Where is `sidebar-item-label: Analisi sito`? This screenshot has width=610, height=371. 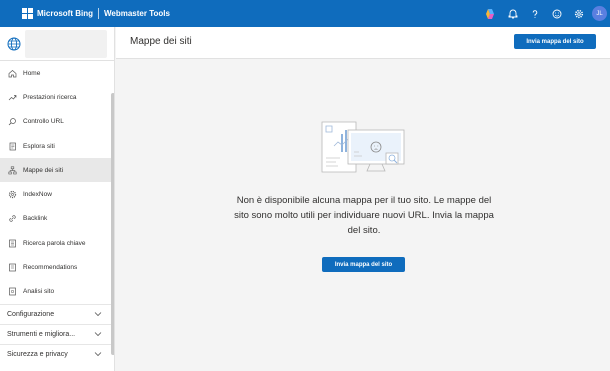
sidebar-item-label: Analisi sito is located at coordinates (39, 292).